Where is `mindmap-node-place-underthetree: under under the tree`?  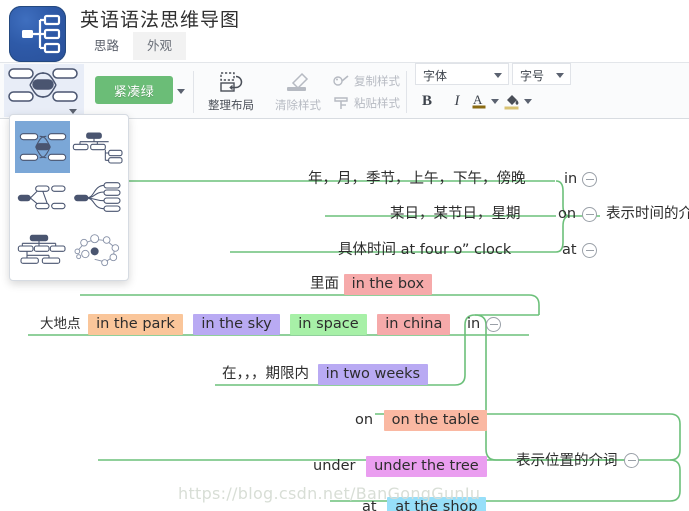 mindmap-node-place-underthetree: under under the tree is located at coordinates (400, 466).